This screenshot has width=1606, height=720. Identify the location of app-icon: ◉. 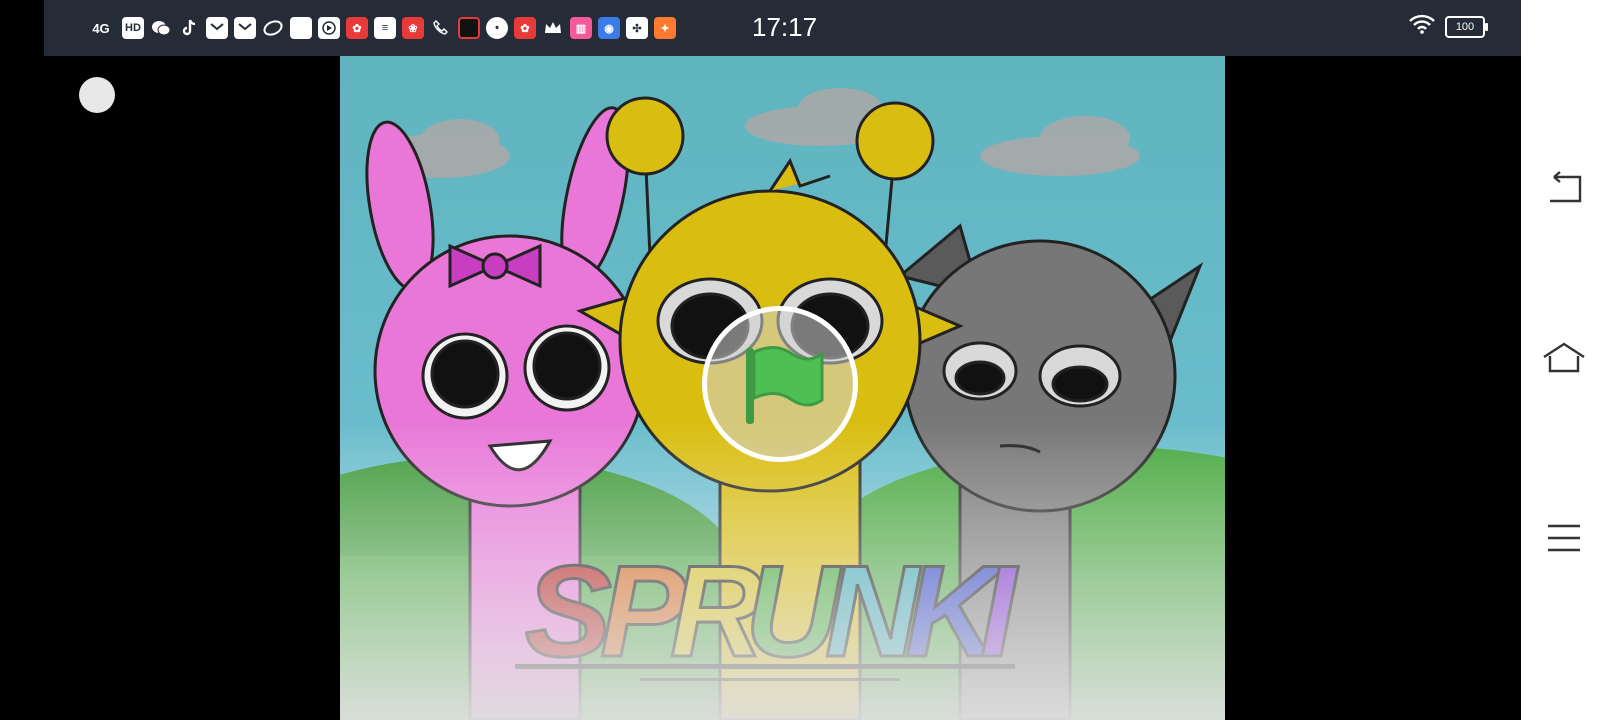
(609, 28).